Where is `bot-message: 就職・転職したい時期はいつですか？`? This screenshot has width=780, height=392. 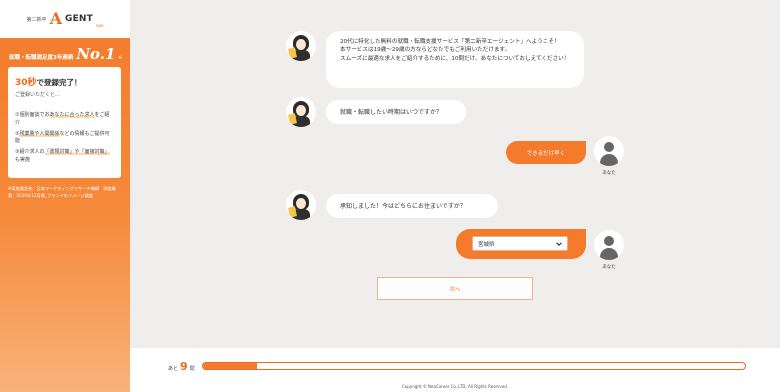 bot-message: 就職・転職したい時期はいつですか？ is located at coordinates (396, 112).